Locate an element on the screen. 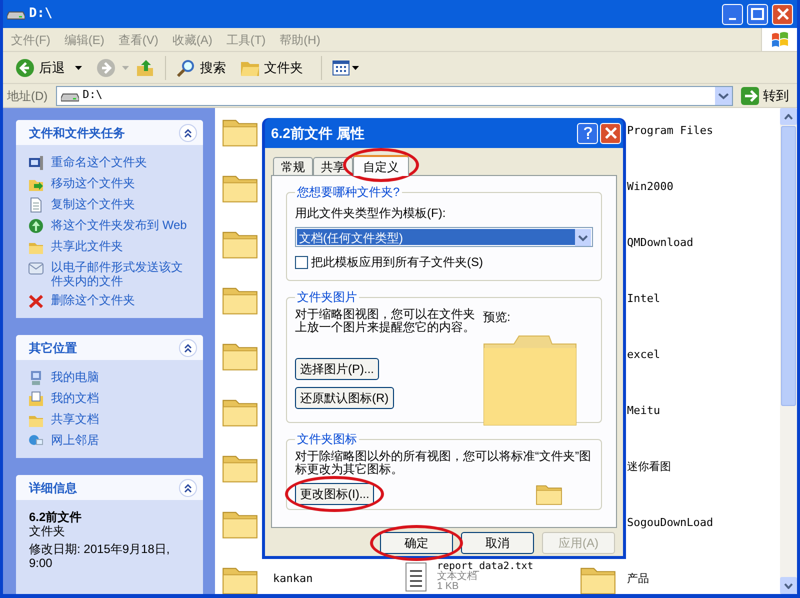 The image size is (800, 598). task-link: 将这个文件夹发布到 Web is located at coordinates (119, 225).